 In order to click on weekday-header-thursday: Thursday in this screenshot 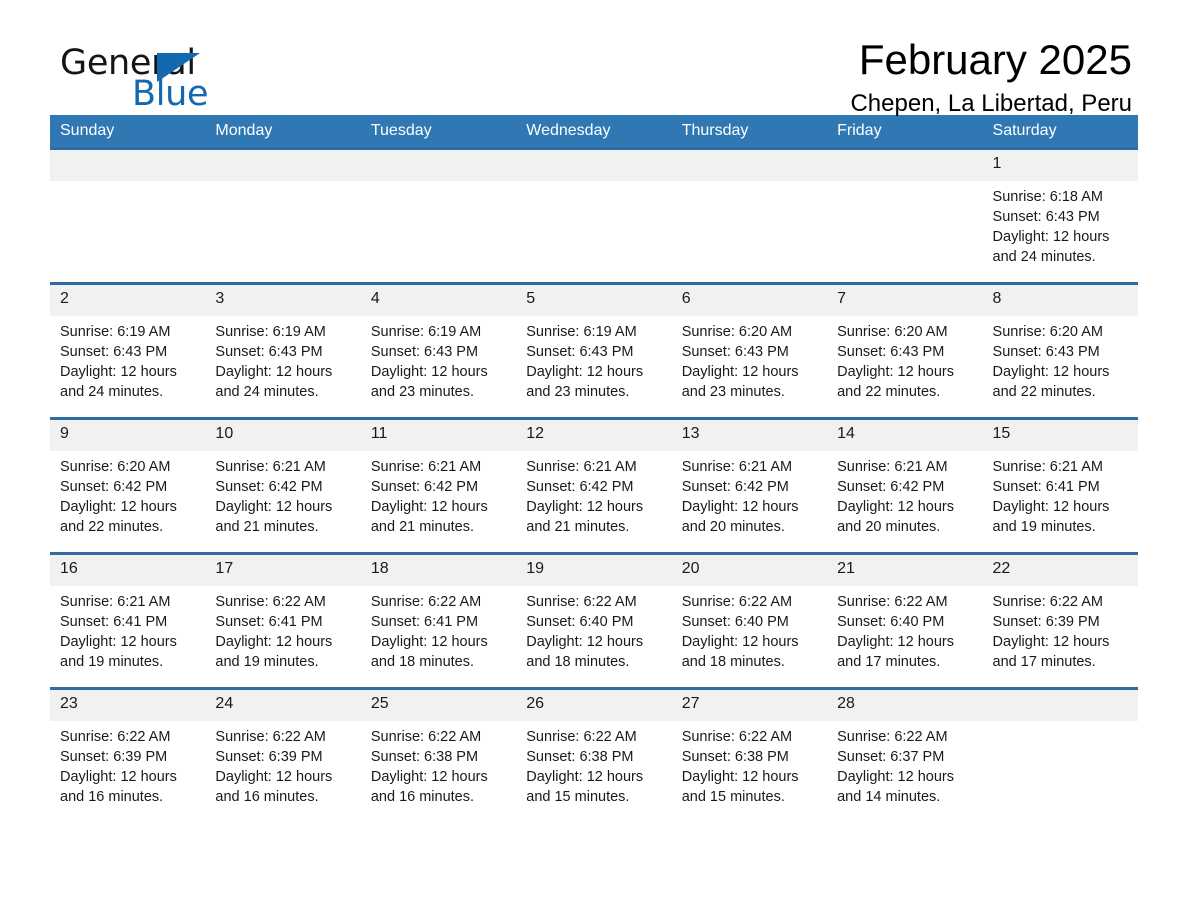, I will do `click(749, 132)`.